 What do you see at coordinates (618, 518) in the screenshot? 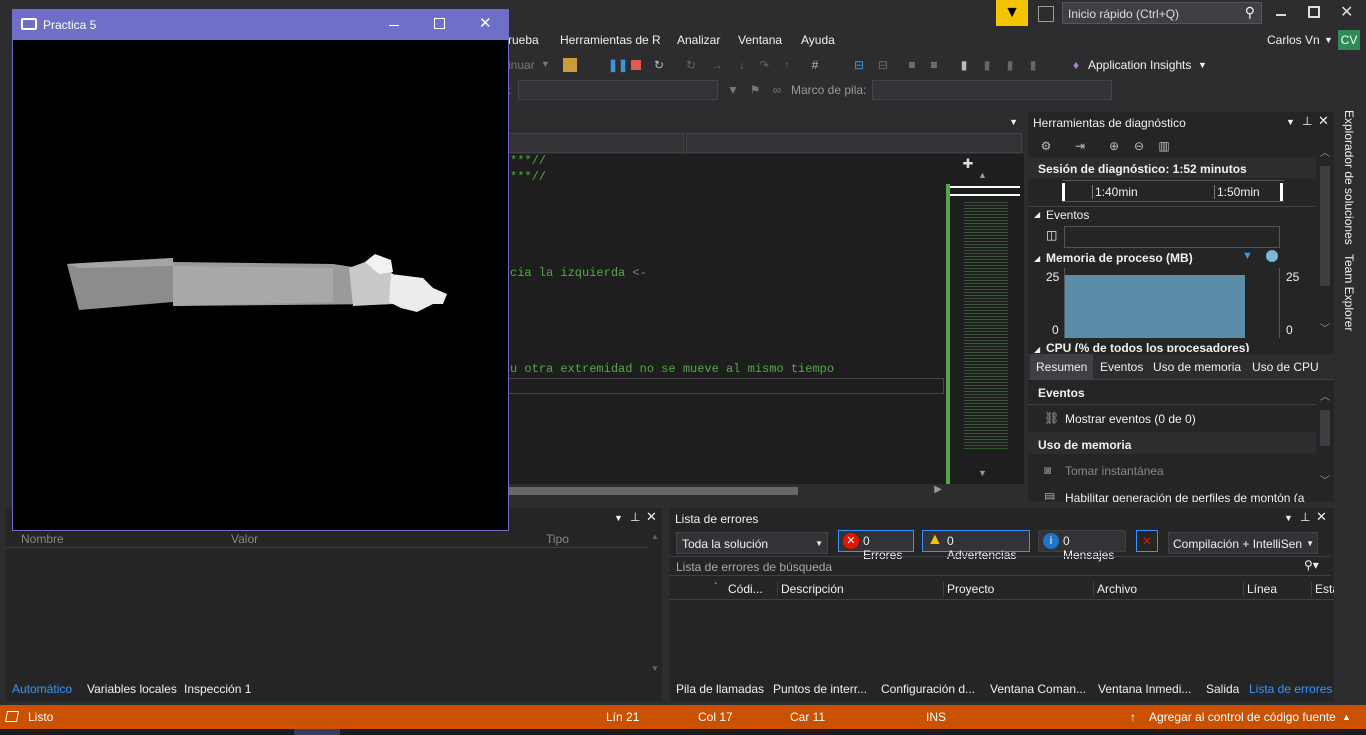
I see `autos-dropdown-icon: ▼` at bounding box center [618, 518].